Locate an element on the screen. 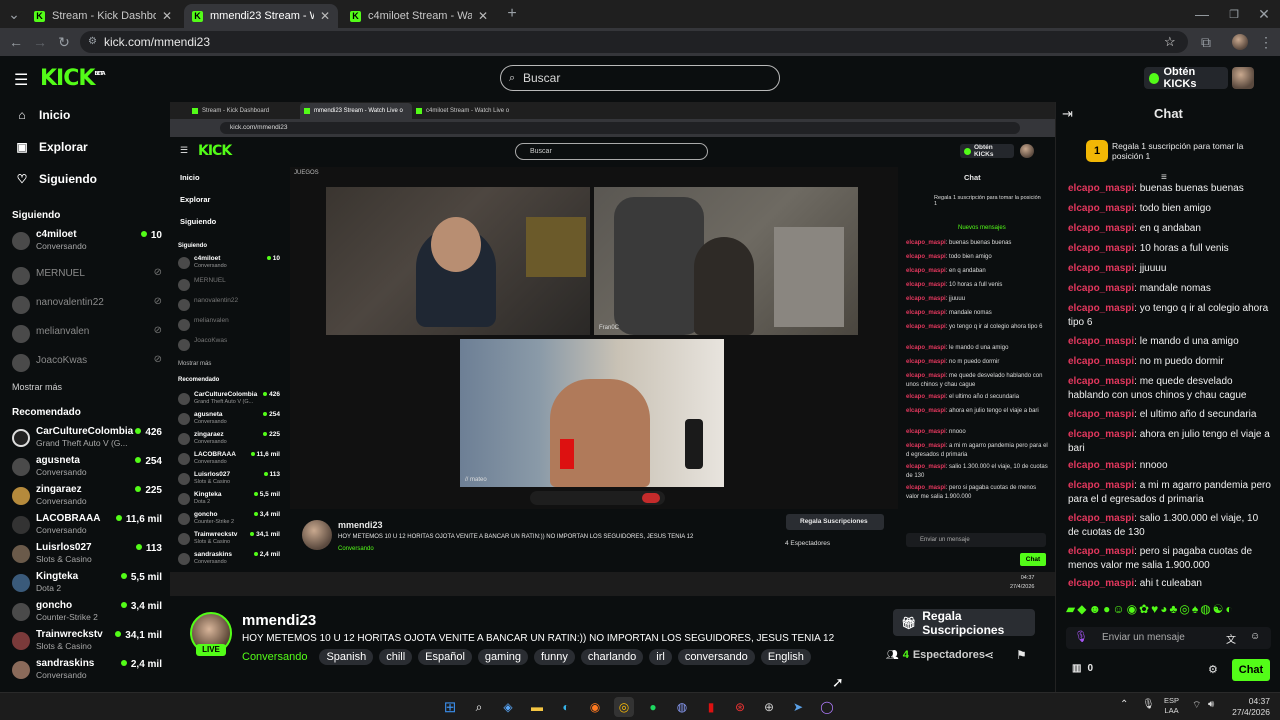 This screenshot has height=720, width=1280. app-icon: ⊛ is located at coordinates (740, 707).